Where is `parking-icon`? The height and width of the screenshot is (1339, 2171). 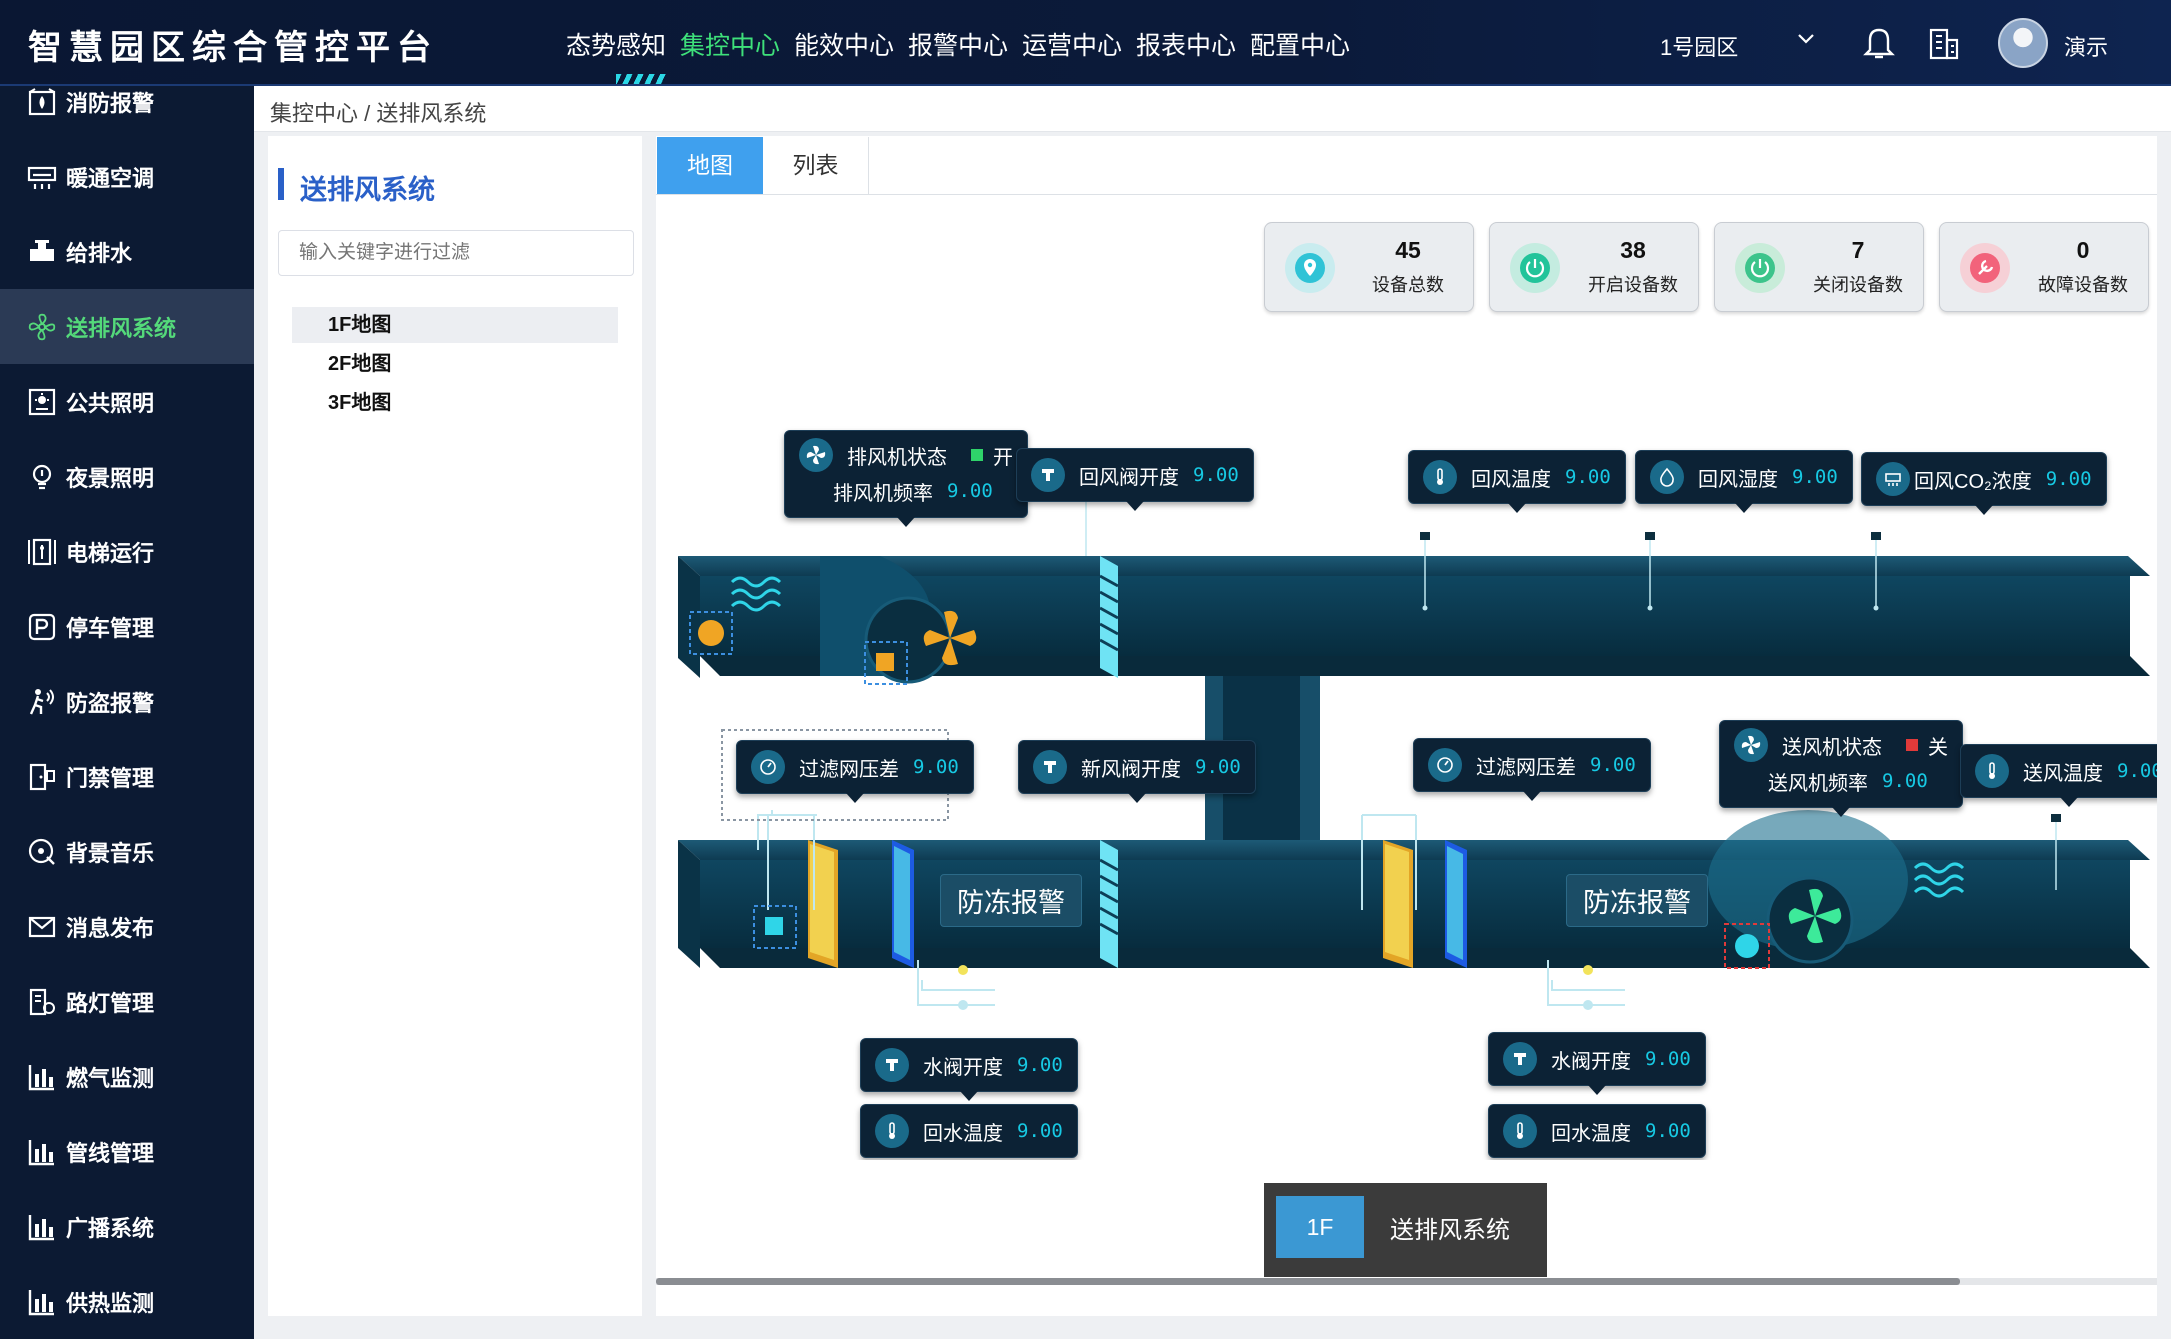 parking-icon is located at coordinates (42, 627).